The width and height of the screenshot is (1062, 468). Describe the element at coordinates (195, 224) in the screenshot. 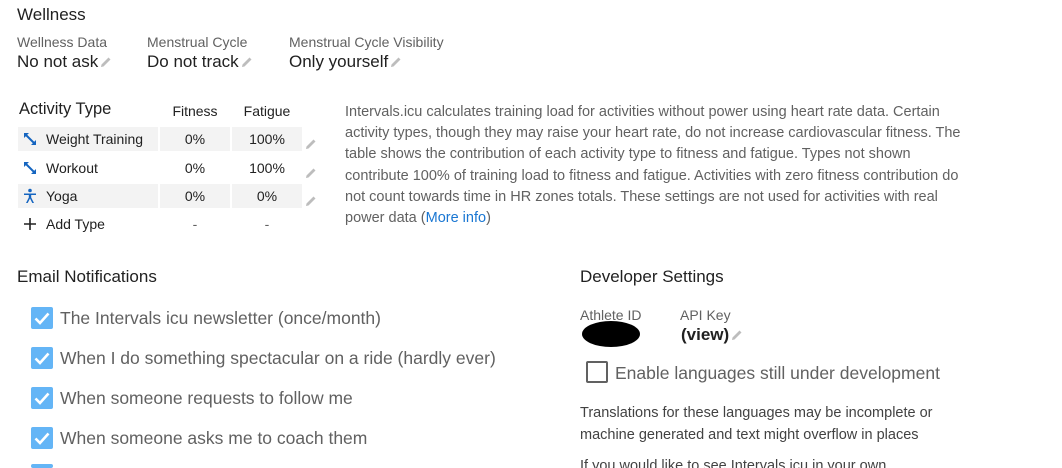

I see `add-fitness-placeholder: -` at that location.